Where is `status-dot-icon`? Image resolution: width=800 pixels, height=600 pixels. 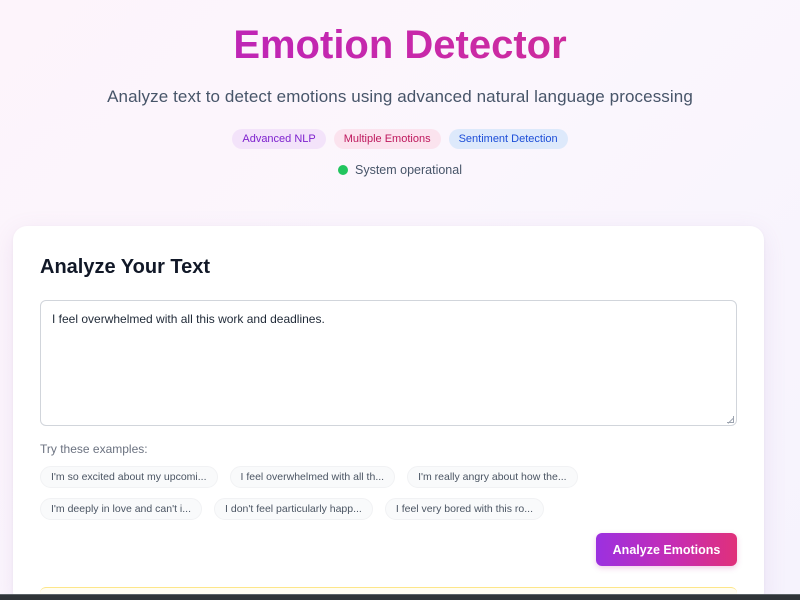
status-dot-icon is located at coordinates (342, 170).